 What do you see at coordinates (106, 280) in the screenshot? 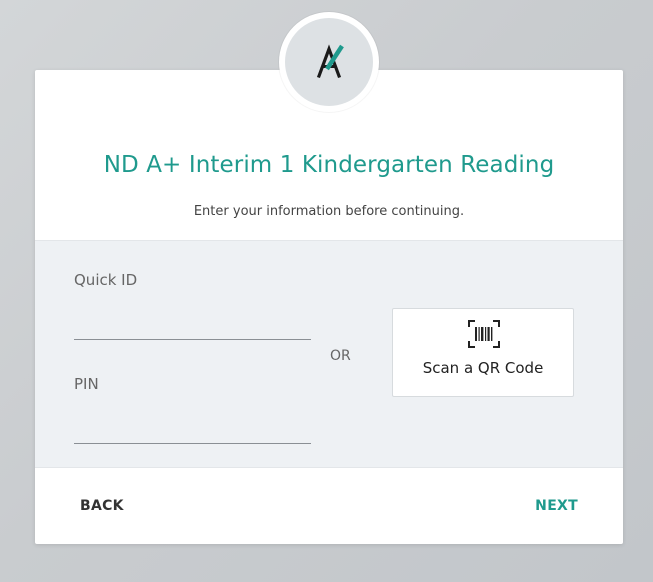
I see `quick-id-label: Quick ID` at bounding box center [106, 280].